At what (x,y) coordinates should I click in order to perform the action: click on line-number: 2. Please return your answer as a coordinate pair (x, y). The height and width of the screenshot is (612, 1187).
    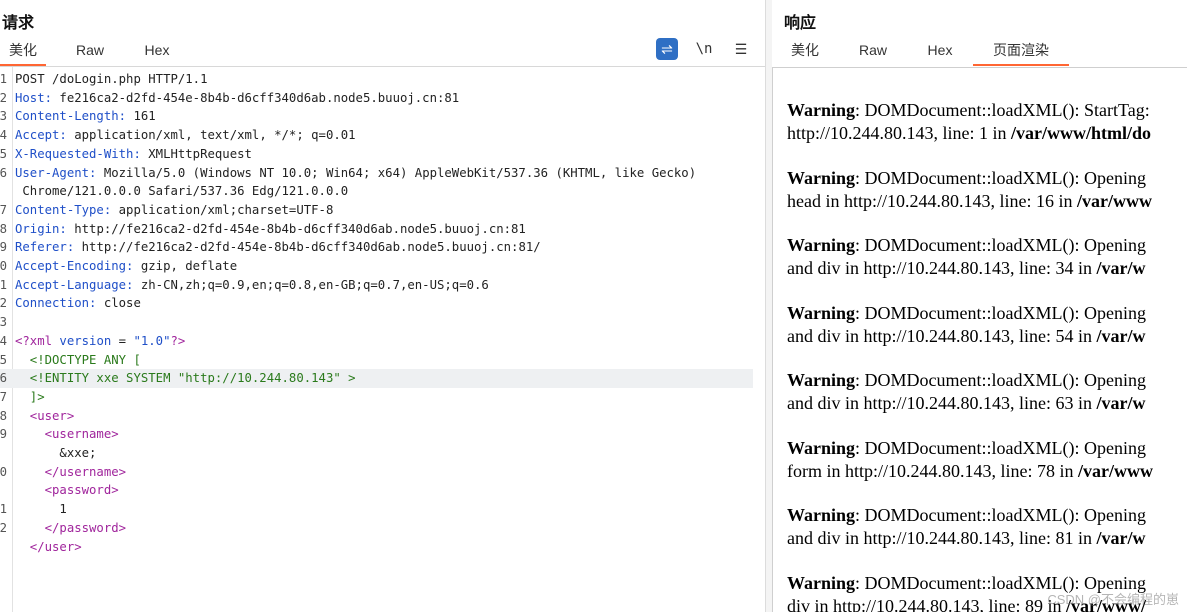
    Looking at the image, I should click on (3, 303).